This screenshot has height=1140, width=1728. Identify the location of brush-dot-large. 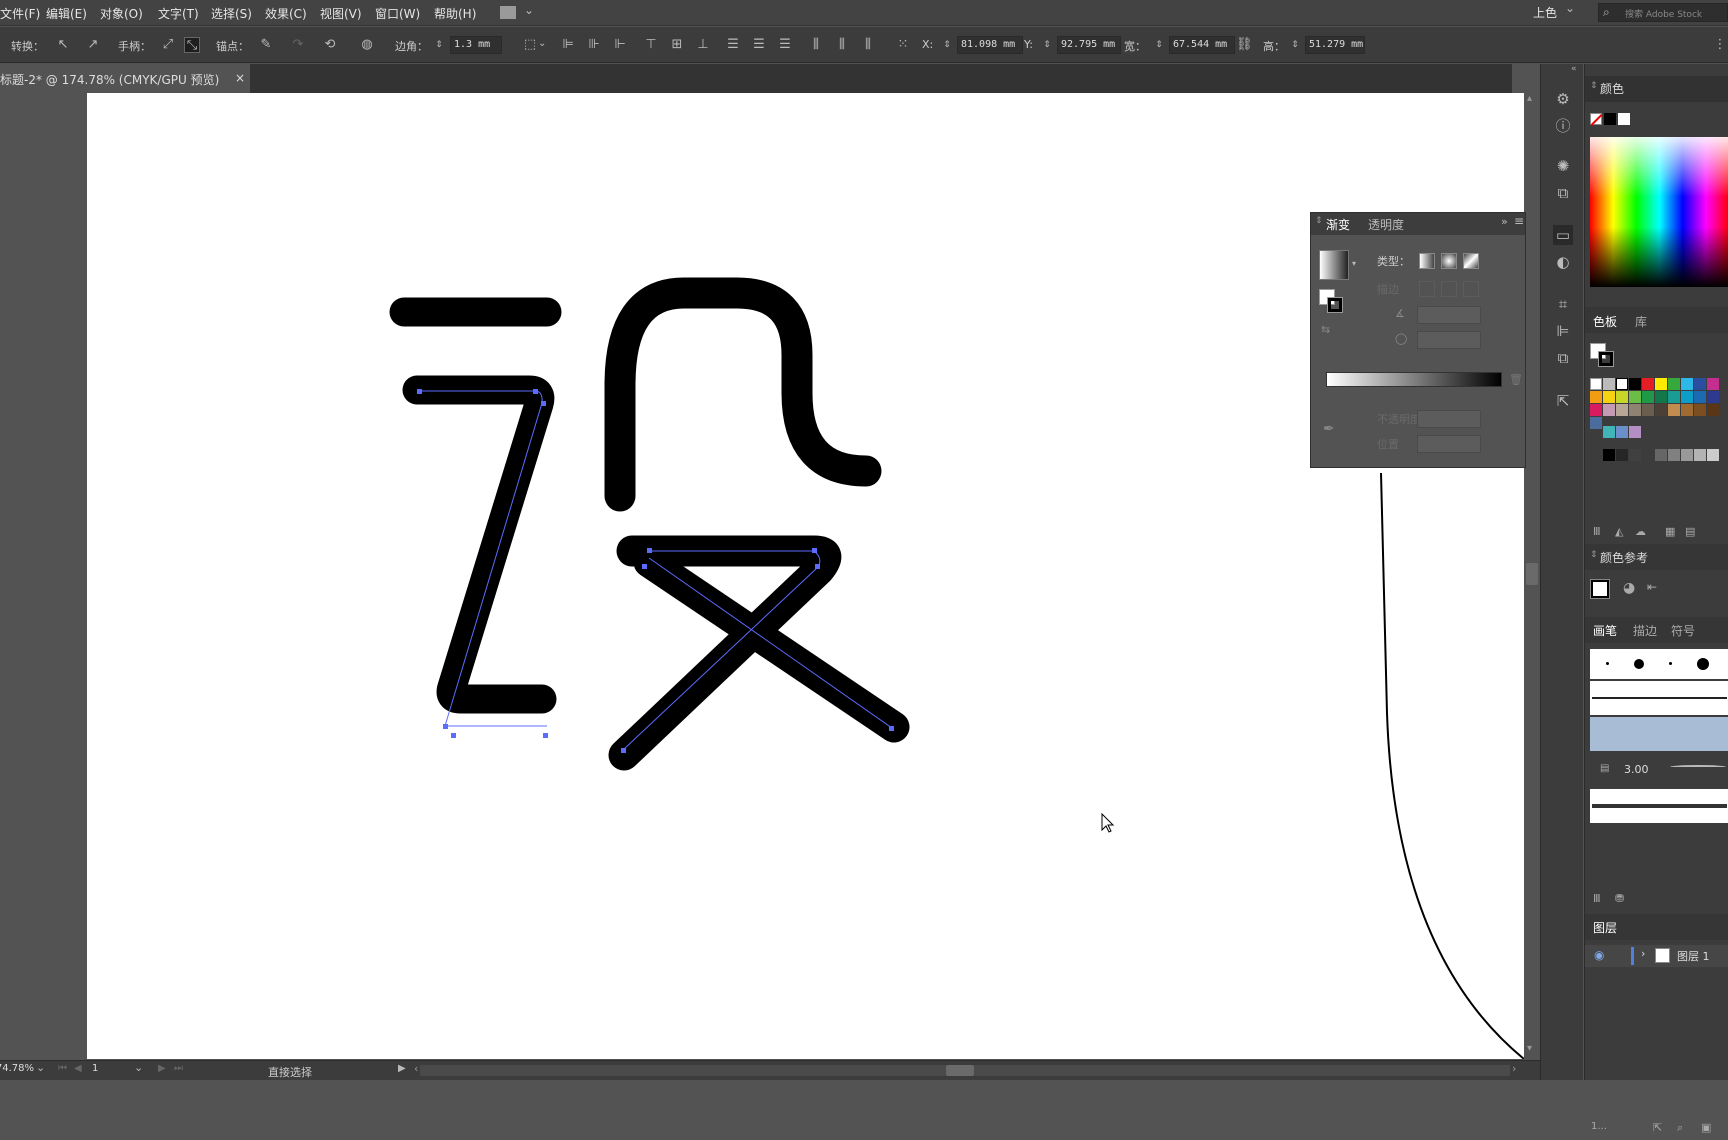
(1639, 664).